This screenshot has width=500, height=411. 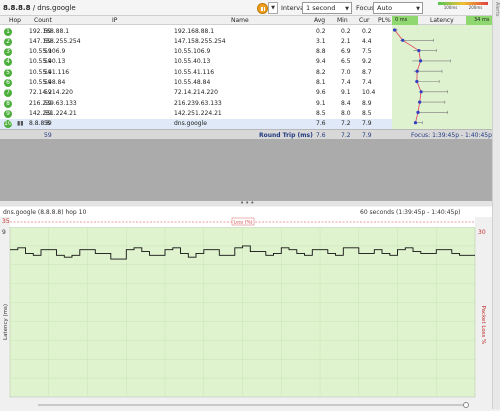 What do you see at coordinates (321, 52) in the screenshot?
I see `avg-cell: 8.8` at bounding box center [321, 52].